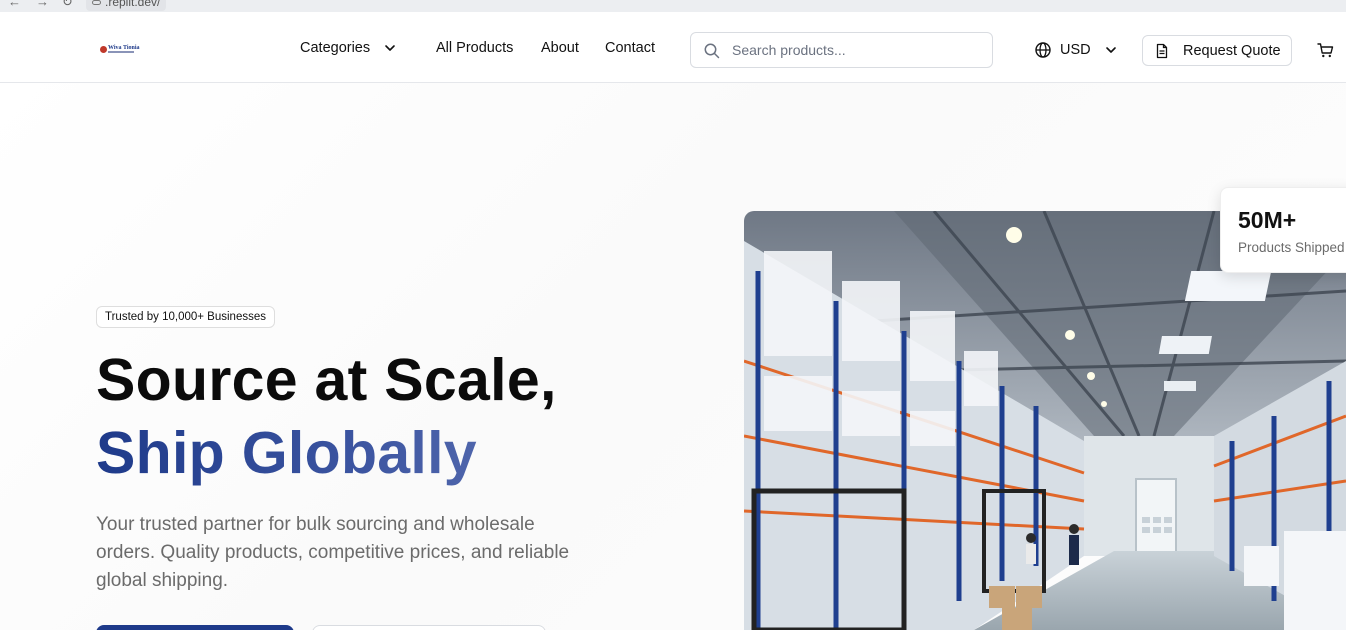  I want to click on reload-icon: ↻, so click(67, 5).